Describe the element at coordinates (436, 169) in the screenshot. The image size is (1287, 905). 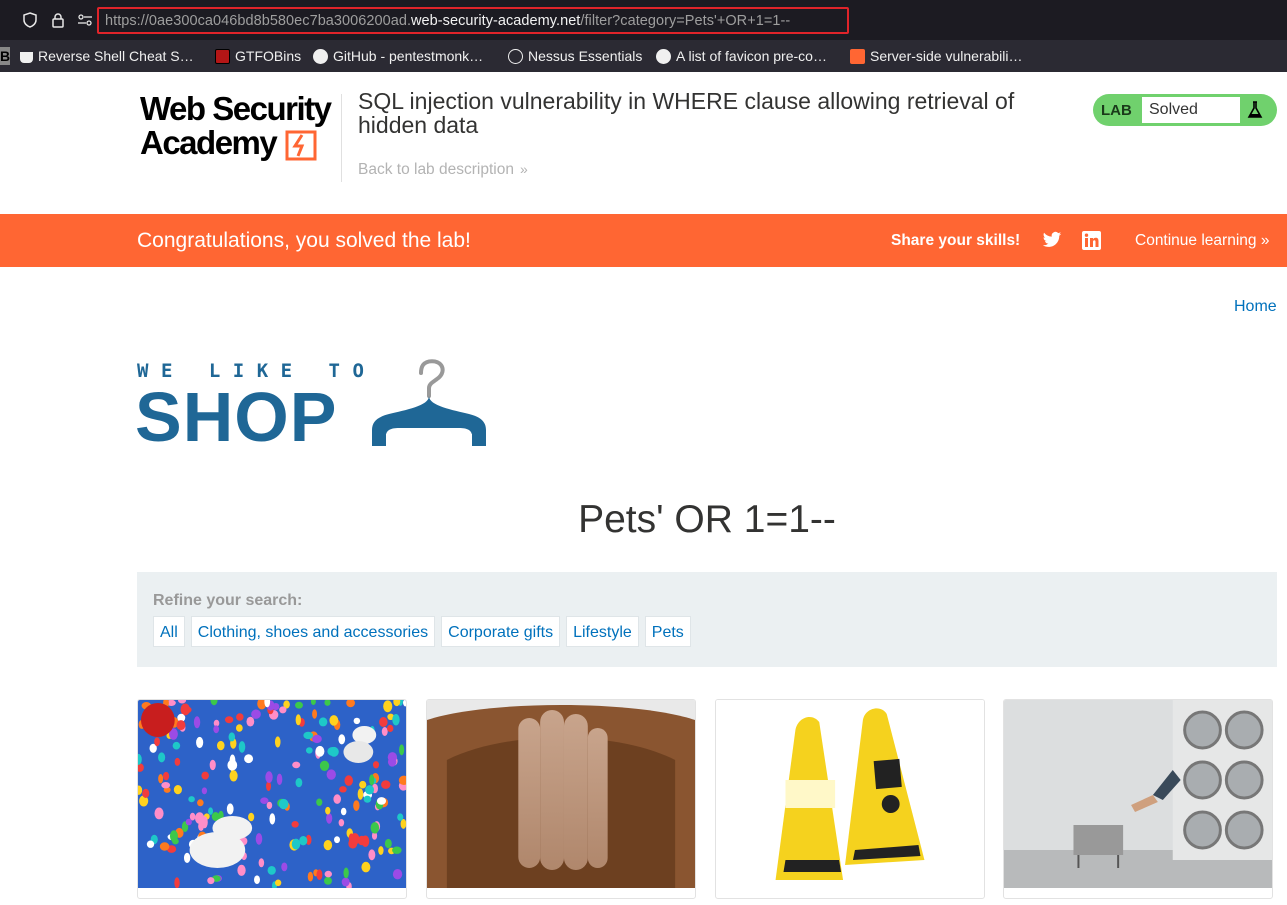
I see `back-link-label: Back to lab description` at that location.